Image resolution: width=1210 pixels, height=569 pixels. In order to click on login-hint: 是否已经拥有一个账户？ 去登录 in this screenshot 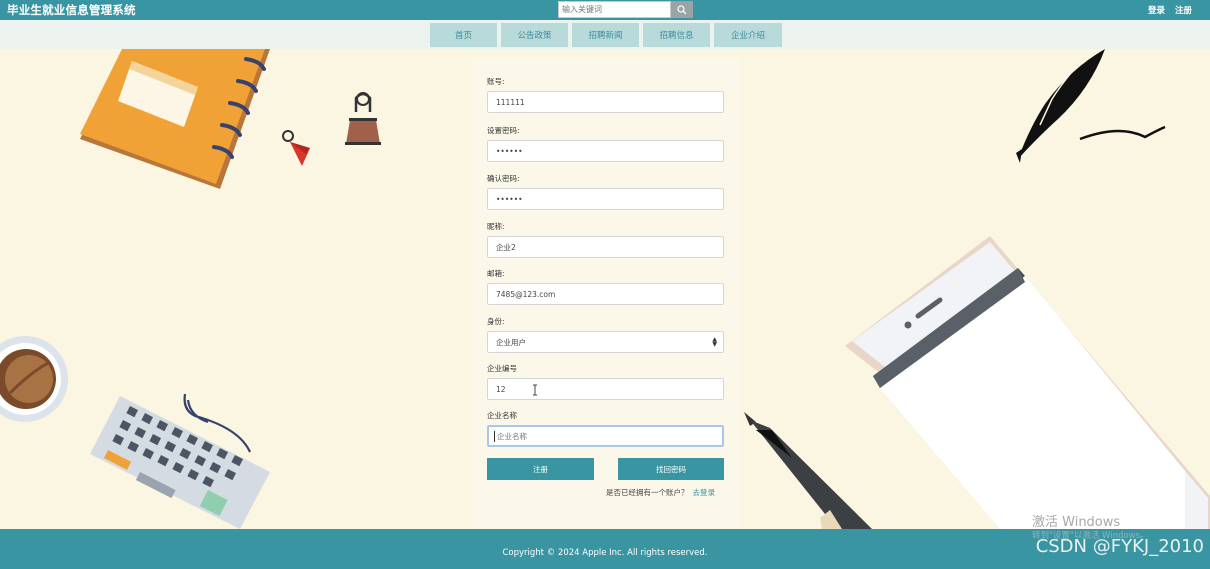, I will do `click(660, 492)`.